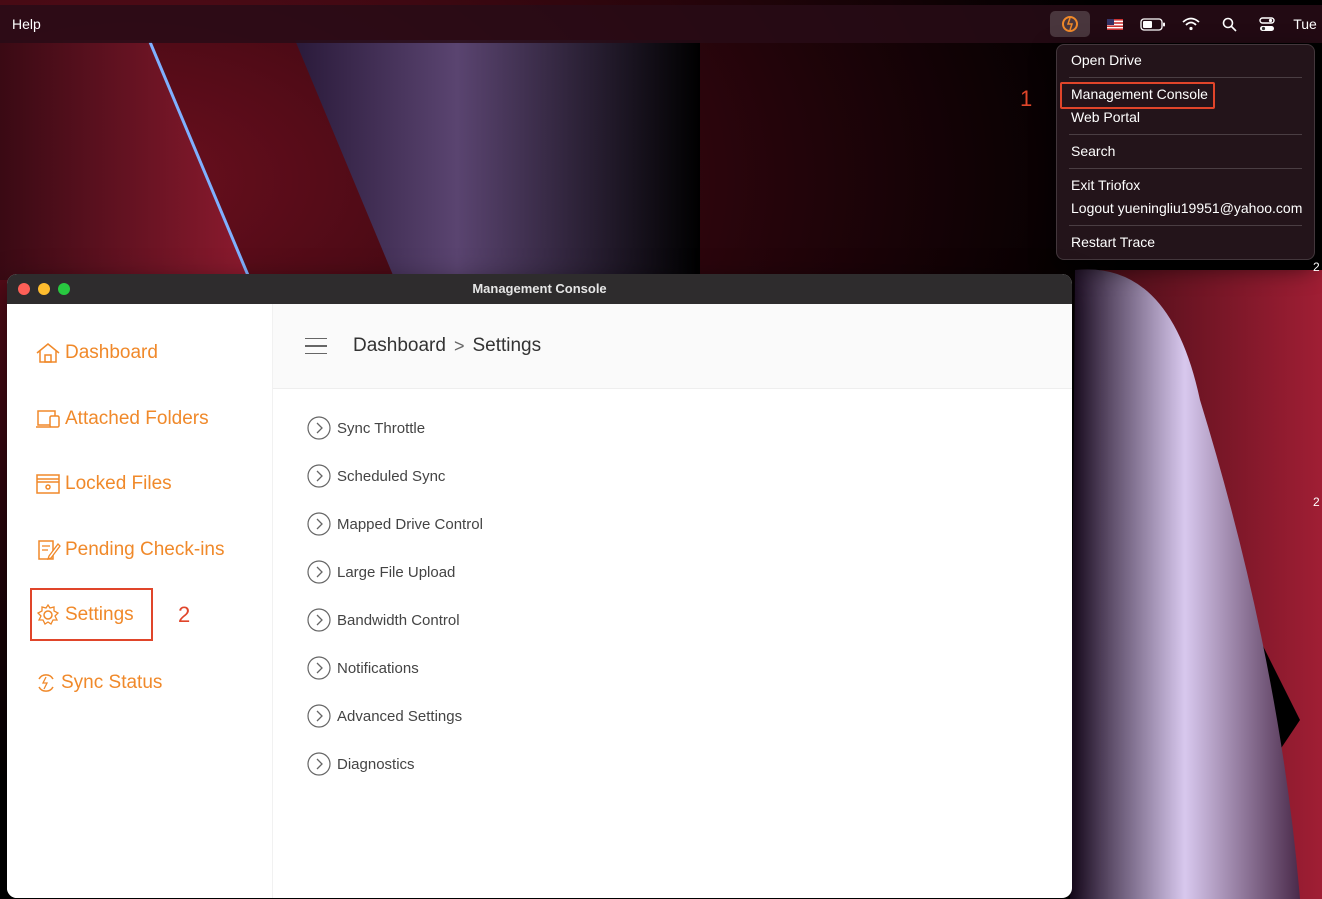 The image size is (1322, 899). I want to click on minimize-window-button, so click(44, 289).